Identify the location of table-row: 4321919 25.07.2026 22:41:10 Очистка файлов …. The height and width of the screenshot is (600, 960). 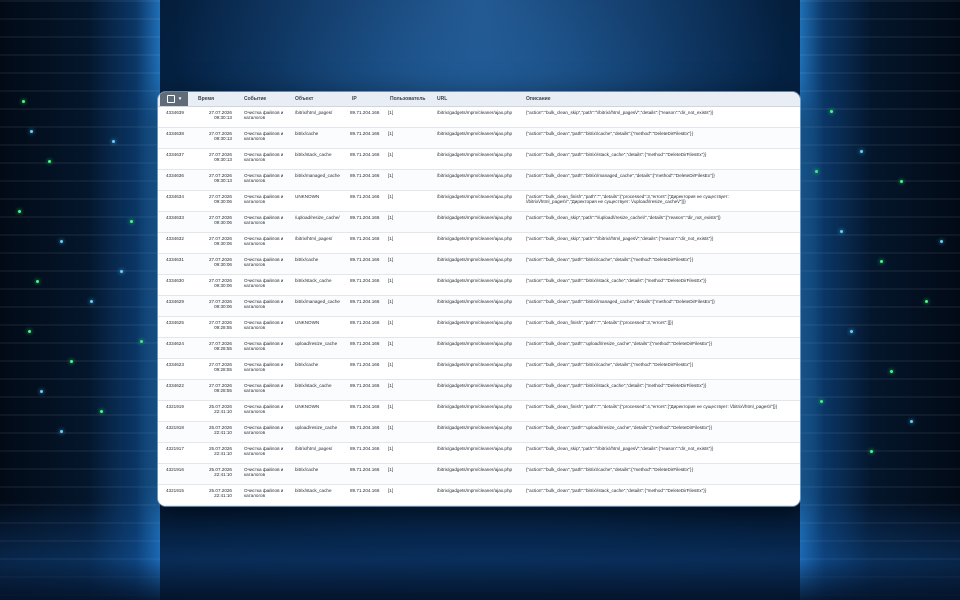
(479, 411).